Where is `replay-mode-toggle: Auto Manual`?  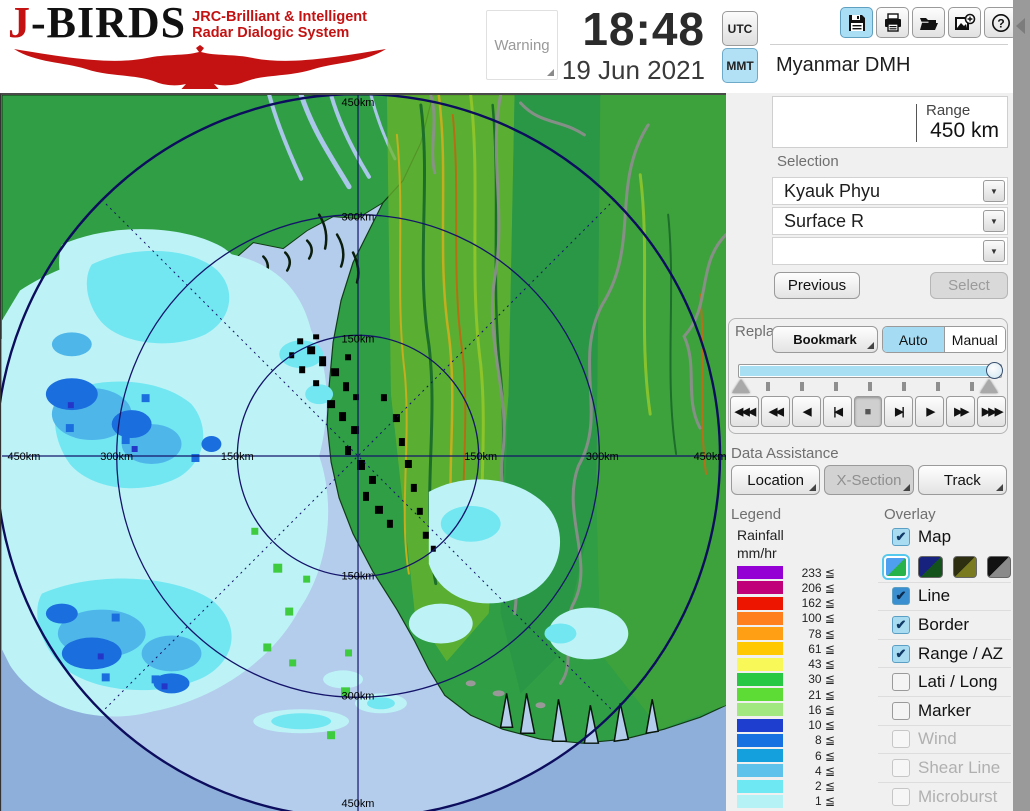
replay-mode-toggle: Auto Manual is located at coordinates (944, 339).